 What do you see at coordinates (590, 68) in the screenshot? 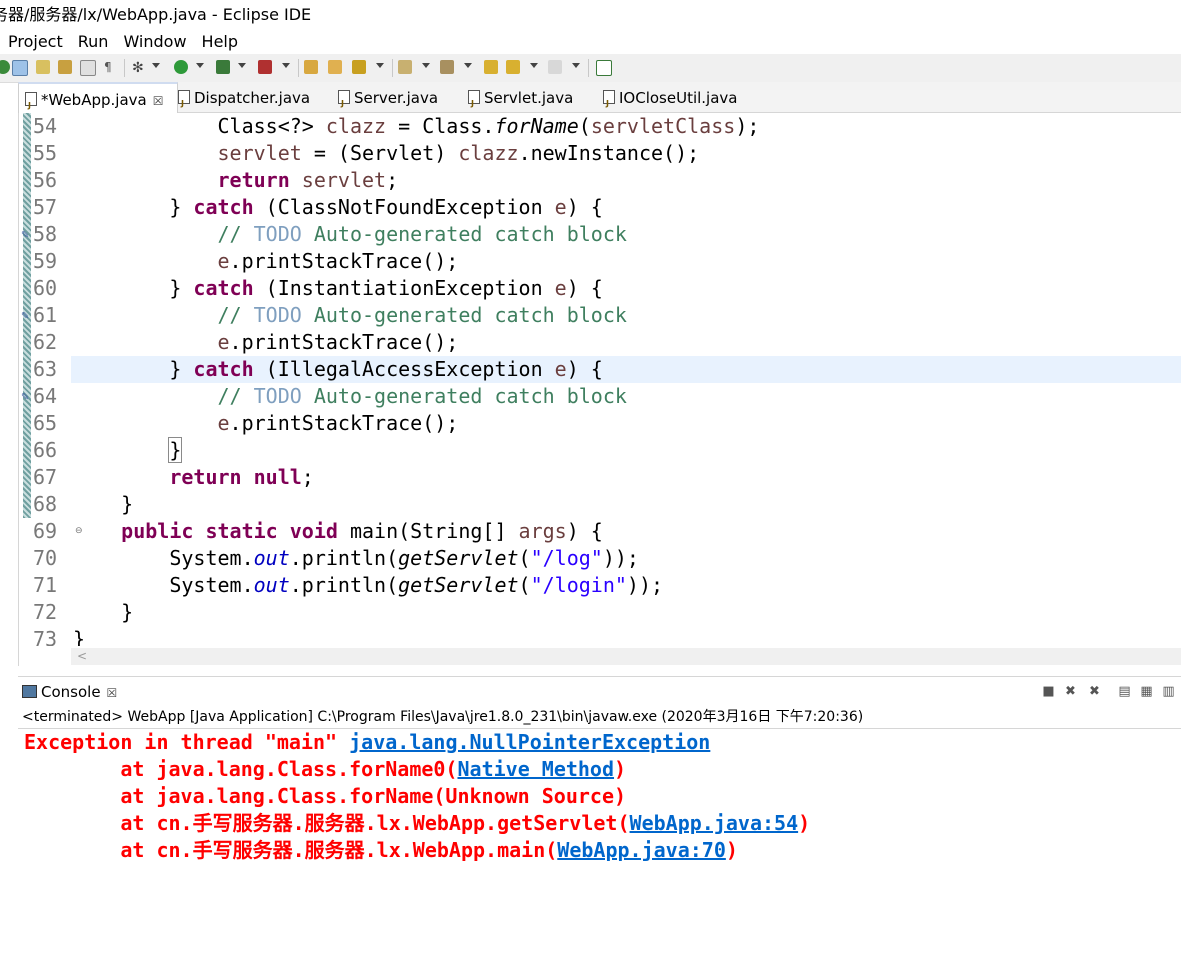
I see `main-toolbar: ¶ ✻` at bounding box center [590, 68].